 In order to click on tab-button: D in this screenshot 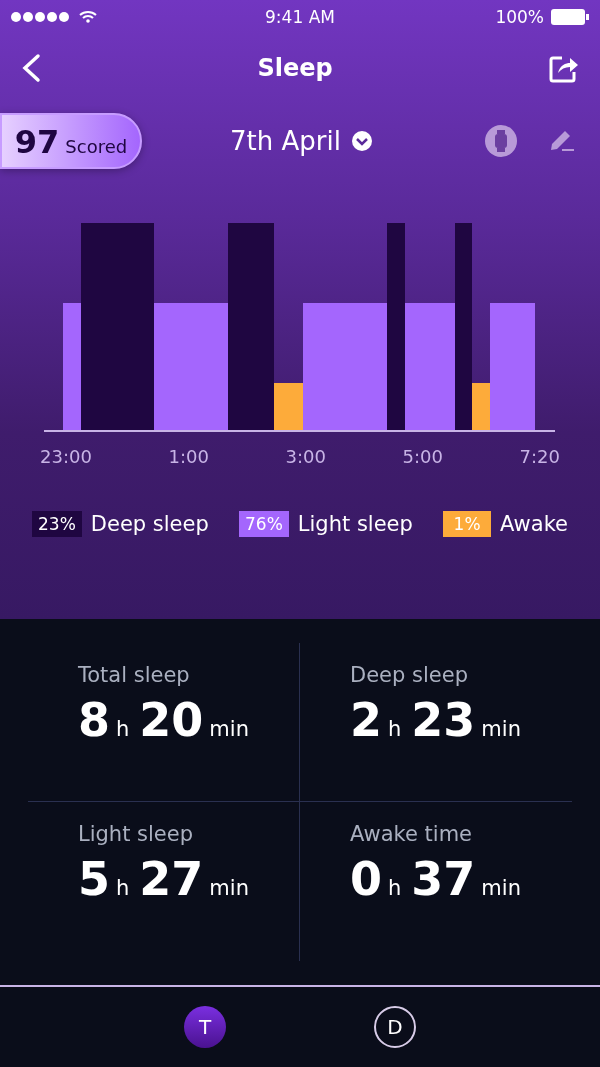, I will do `click(395, 1027)`.